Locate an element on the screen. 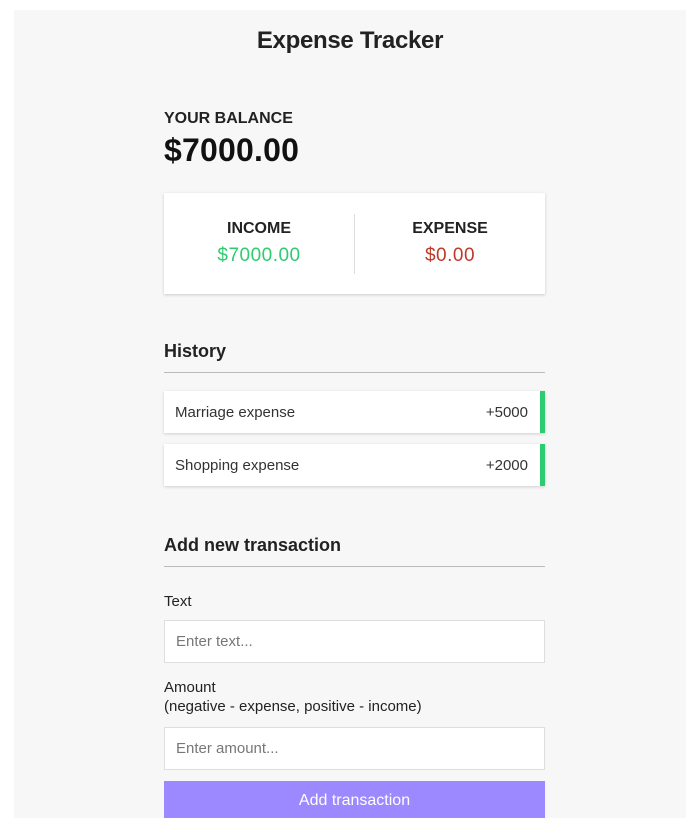  text-field-label: Text is located at coordinates (178, 601).